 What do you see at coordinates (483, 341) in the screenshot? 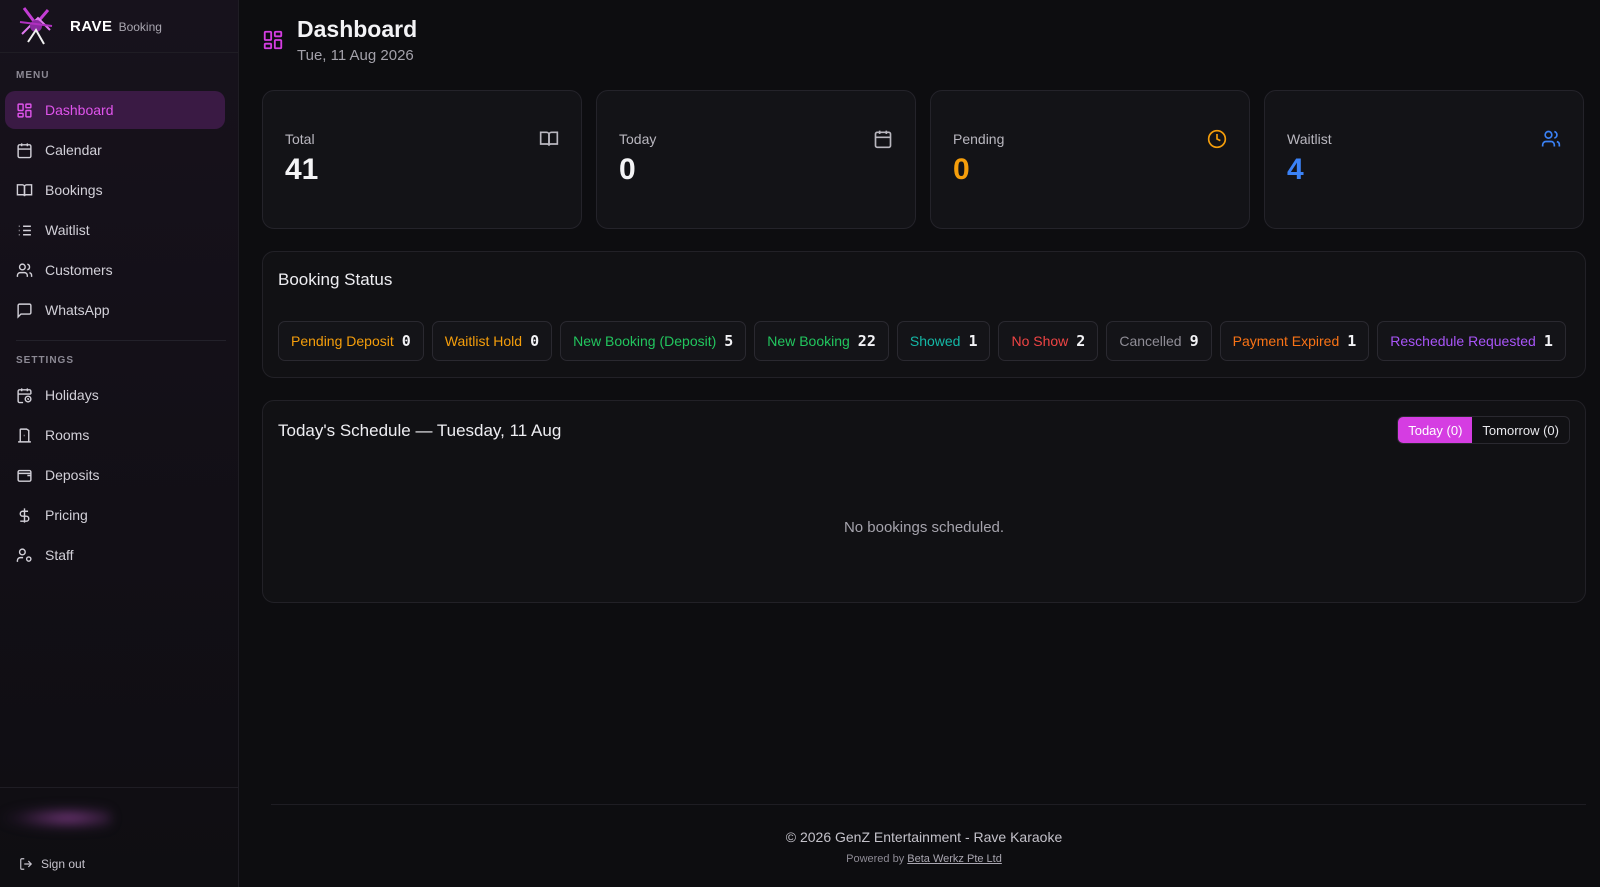
I see `status-chip-label: Waitlist Hold` at bounding box center [483, 341].